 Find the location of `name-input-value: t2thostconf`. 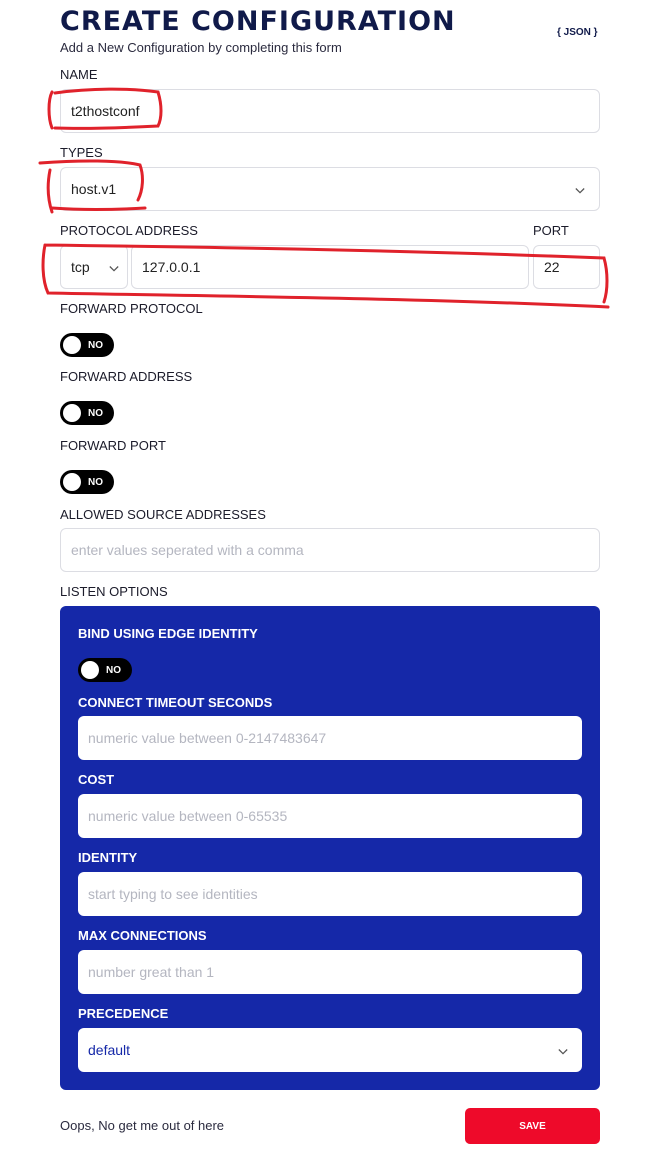

name-input-value: t2thostconf is located at coordinates (105, 111).